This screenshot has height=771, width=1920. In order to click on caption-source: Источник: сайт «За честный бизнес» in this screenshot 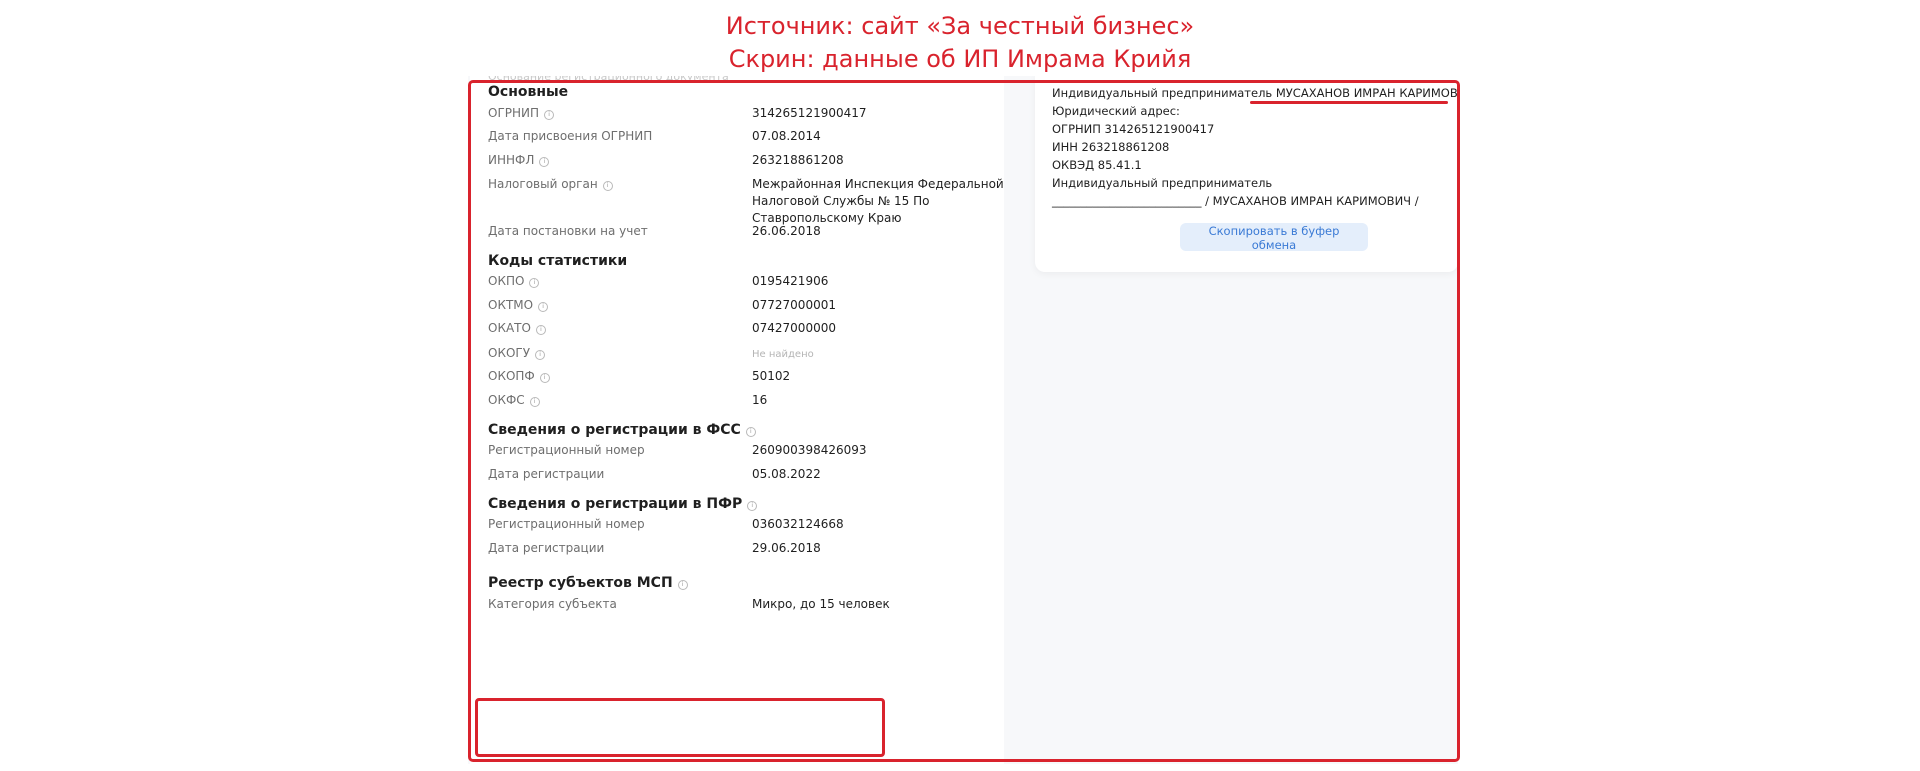, I will do `click(960, 26)`.